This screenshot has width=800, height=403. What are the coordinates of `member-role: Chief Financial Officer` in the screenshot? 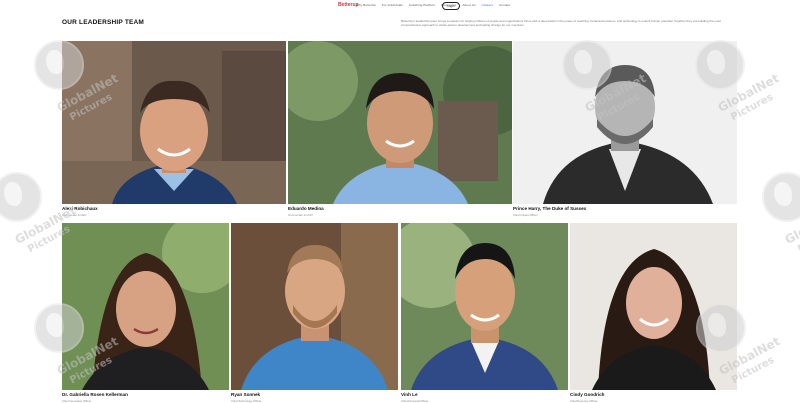 It's located at (415, 401).